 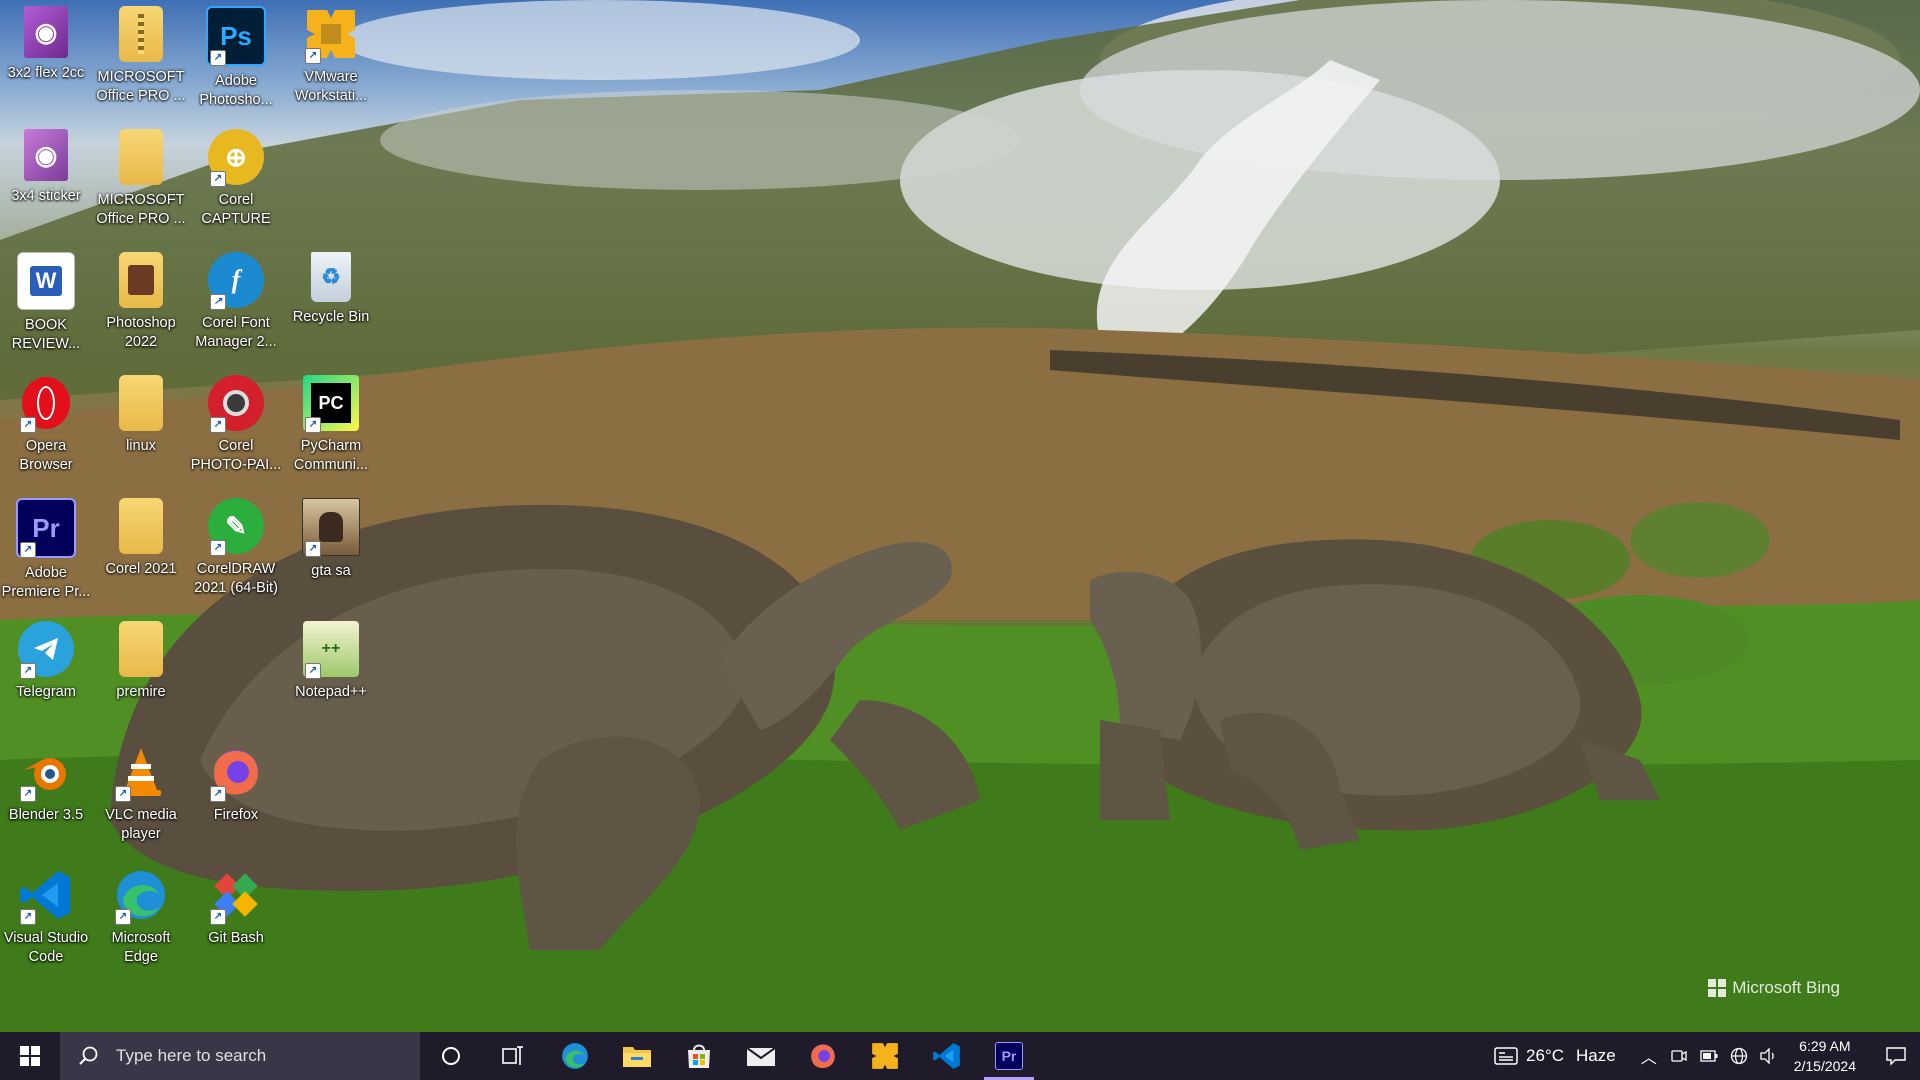 I want to click on git-bash-icon: ↗, so click(x=236, y=896).